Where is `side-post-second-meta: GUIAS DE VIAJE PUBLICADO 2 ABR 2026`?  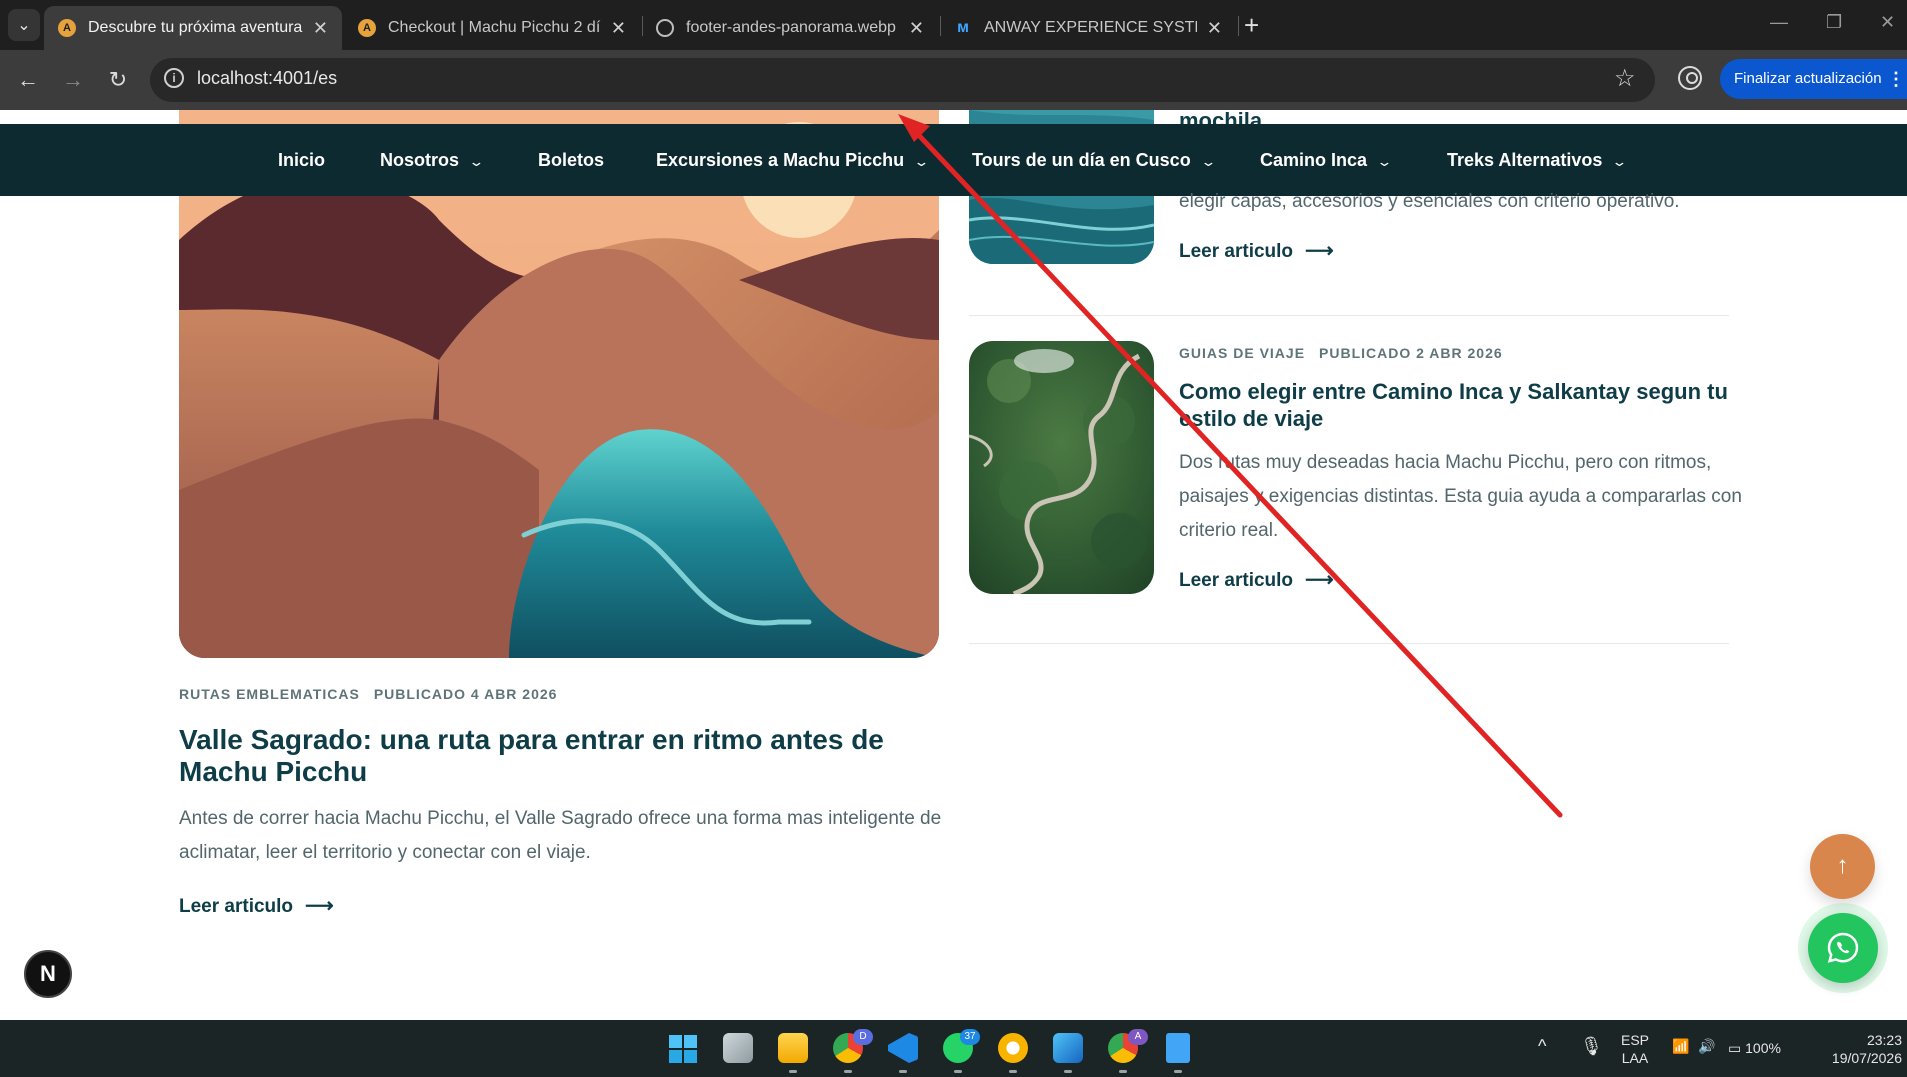
side-post-second-meta: GUIAS DE VIAJE PUBLICADO 2 ABR 2026 is located at coordinates (1341, 353).